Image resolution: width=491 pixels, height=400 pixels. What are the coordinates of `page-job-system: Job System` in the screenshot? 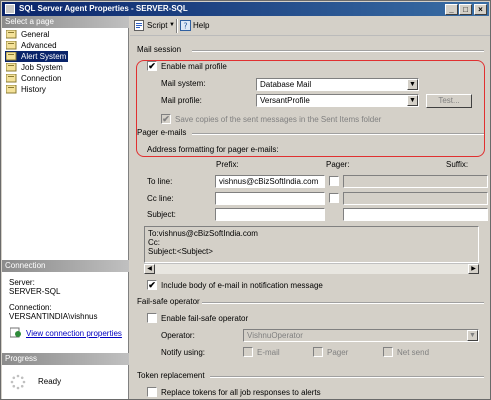 It's located at (35, 67).